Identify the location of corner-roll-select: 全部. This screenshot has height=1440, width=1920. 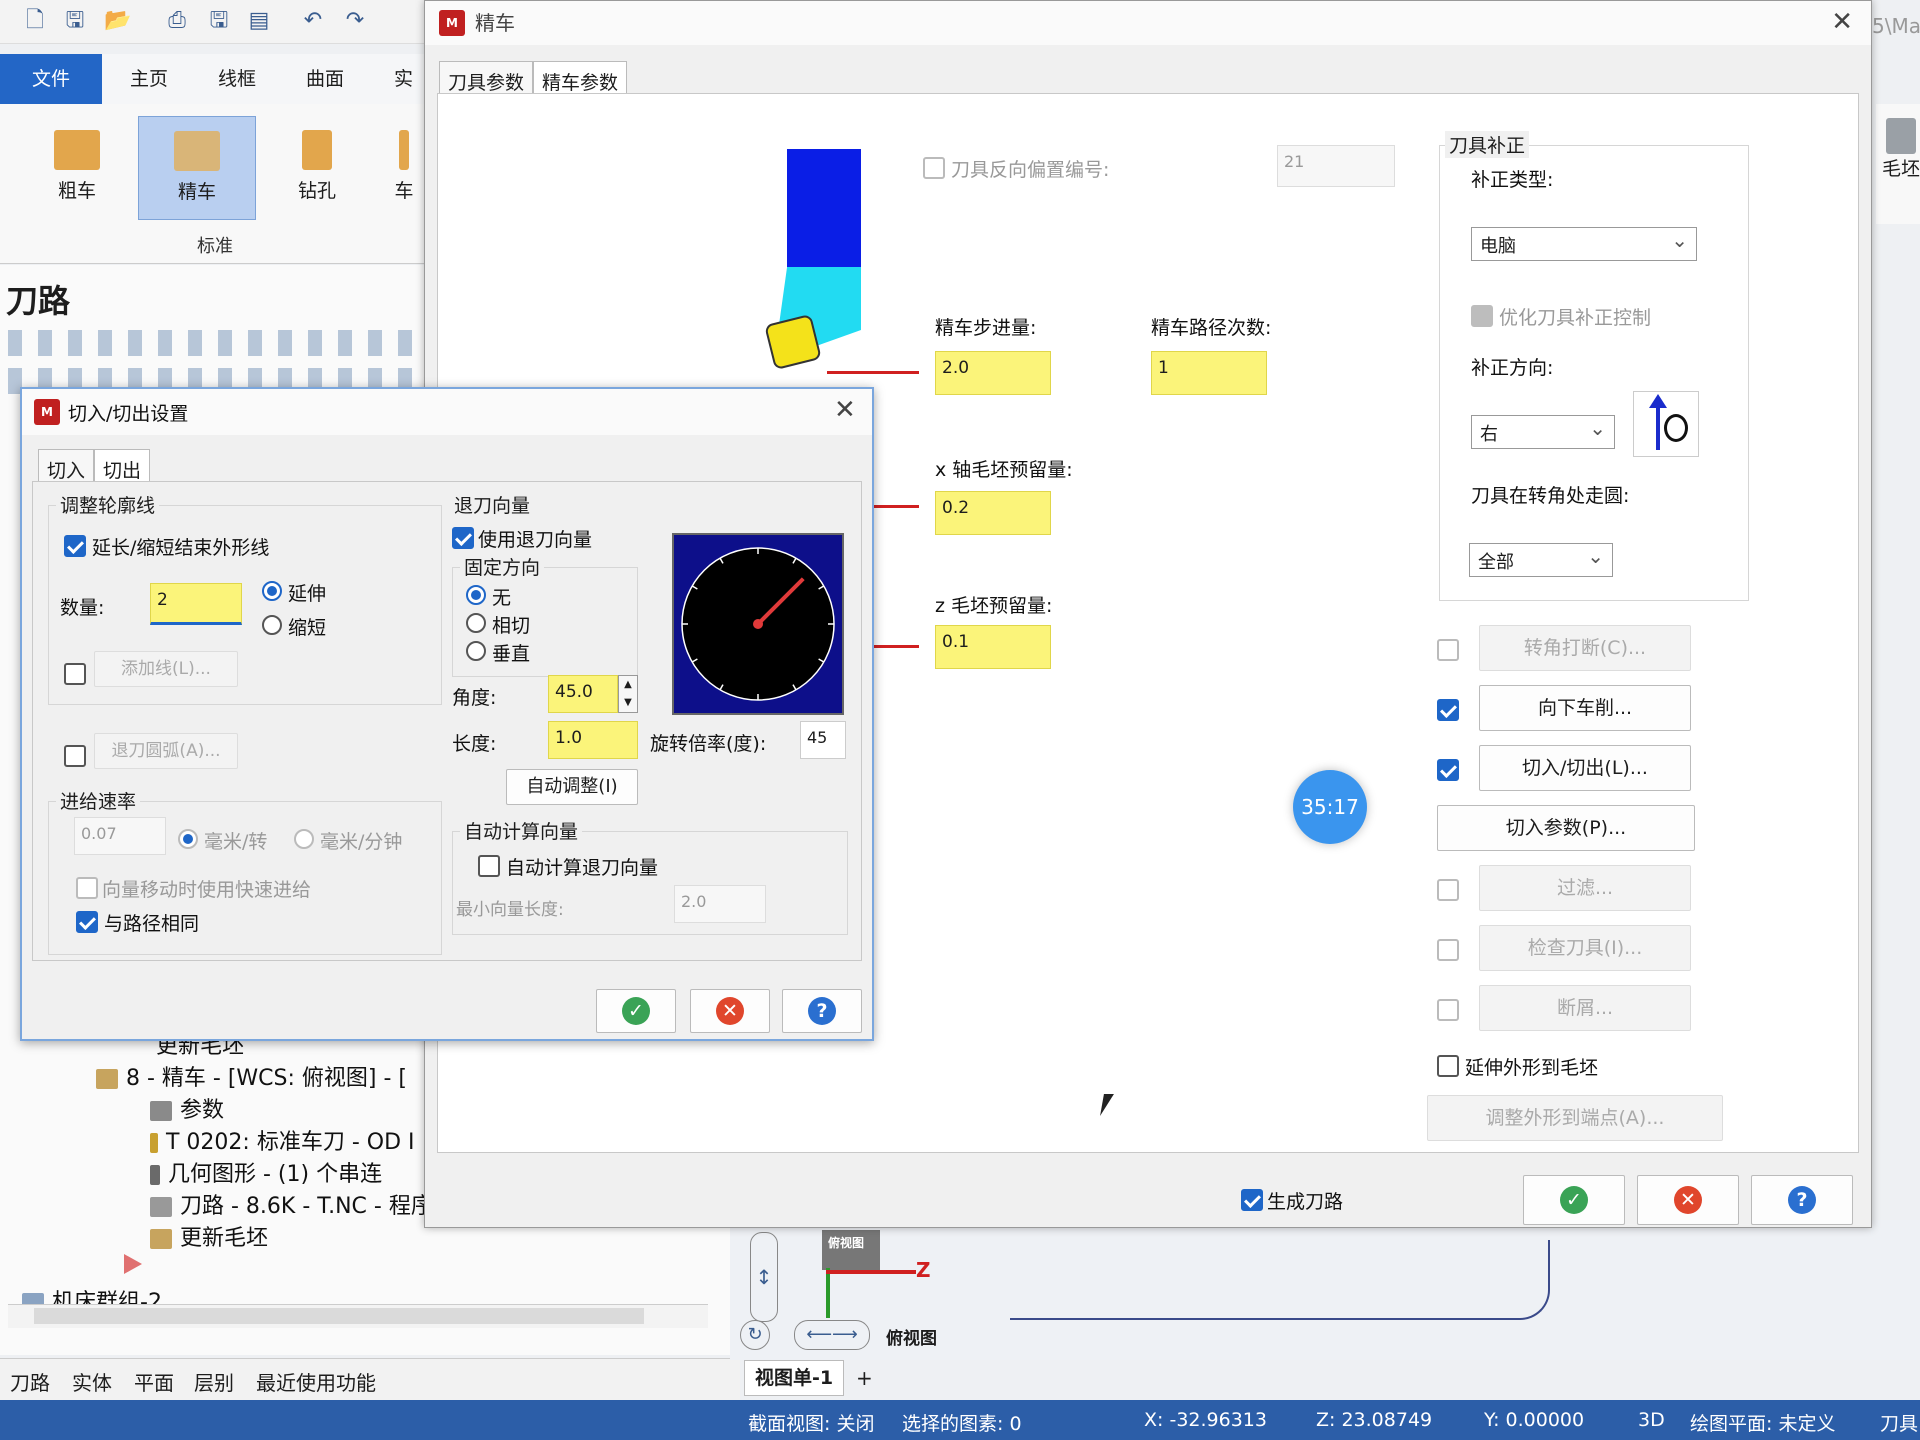
(1541, 560).